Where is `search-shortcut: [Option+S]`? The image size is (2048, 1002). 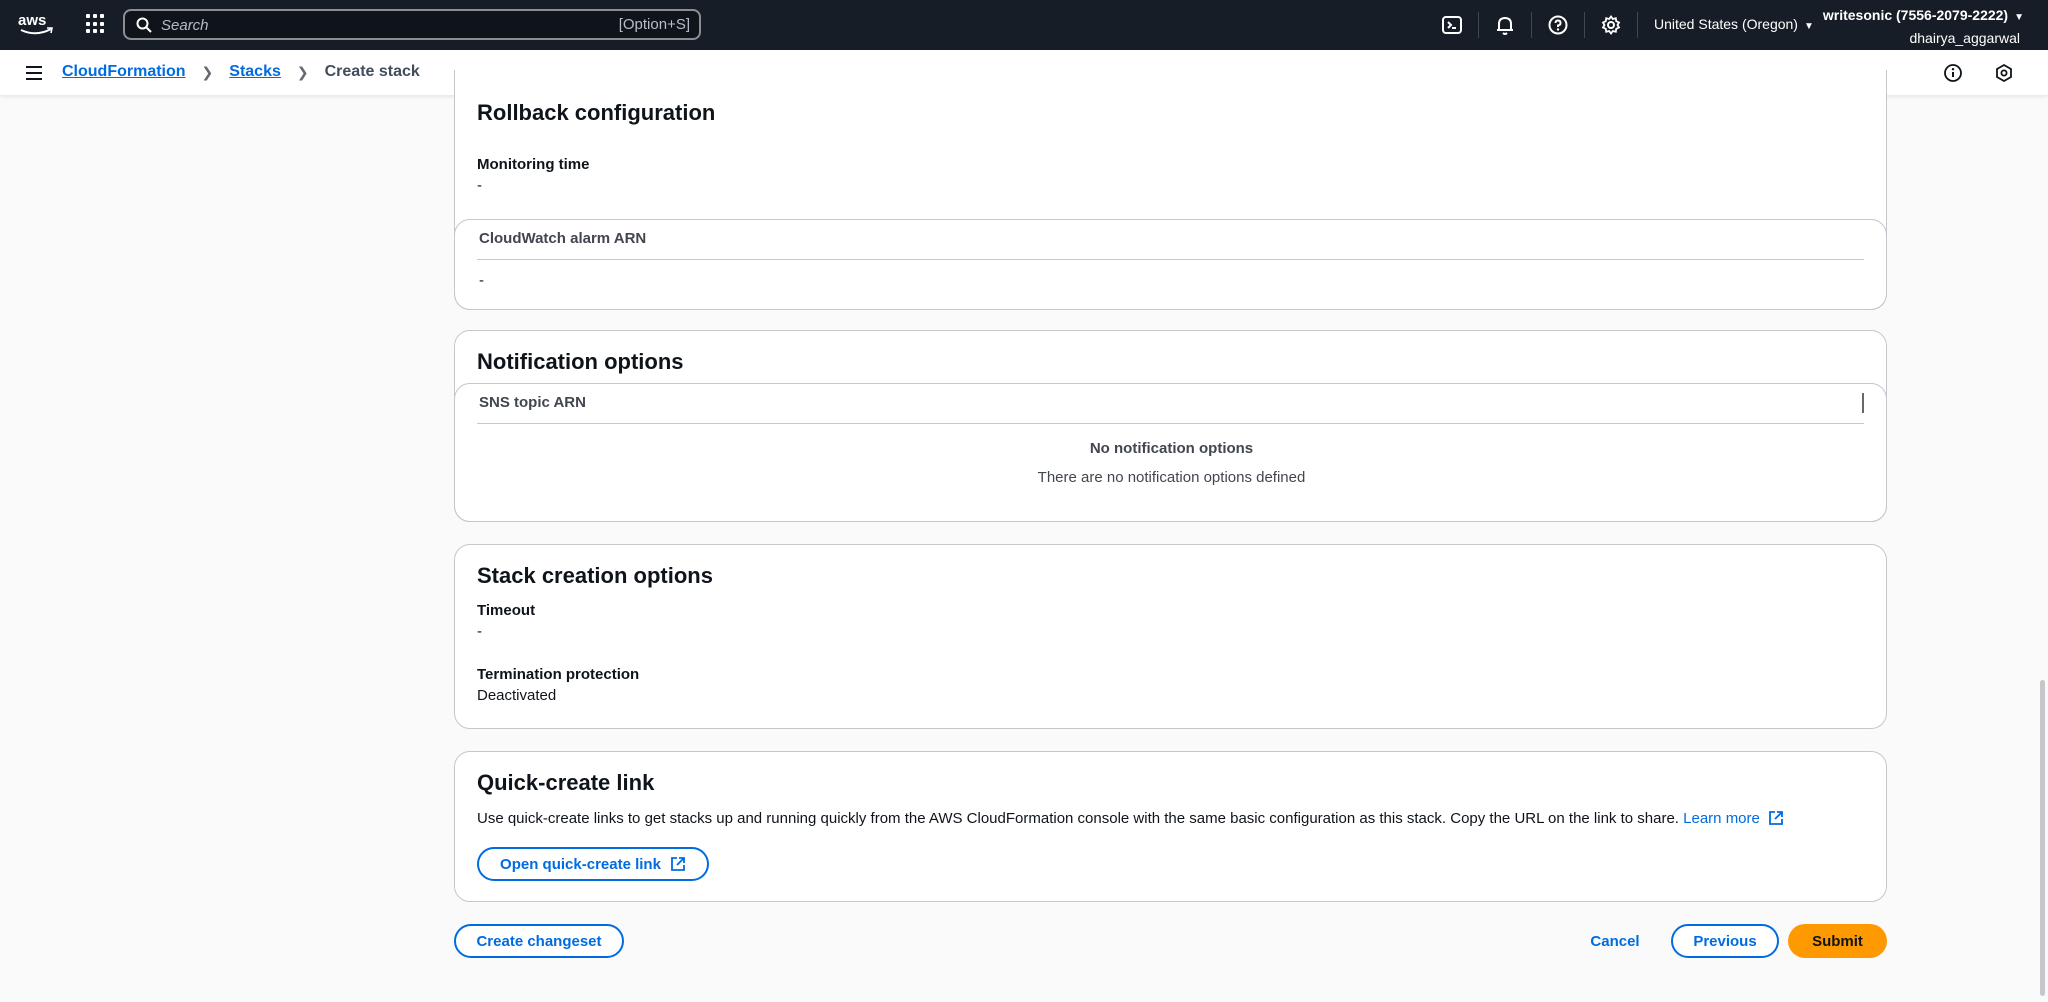 search-shortcut: [Option+S] is located at coordinates (654, 24).